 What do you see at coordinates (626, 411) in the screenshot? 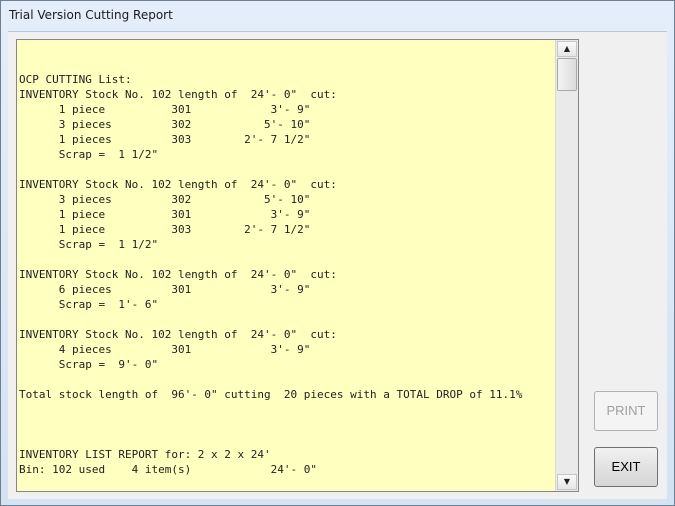
I see `print-button: PRINT` at bounding box center [626, 411].